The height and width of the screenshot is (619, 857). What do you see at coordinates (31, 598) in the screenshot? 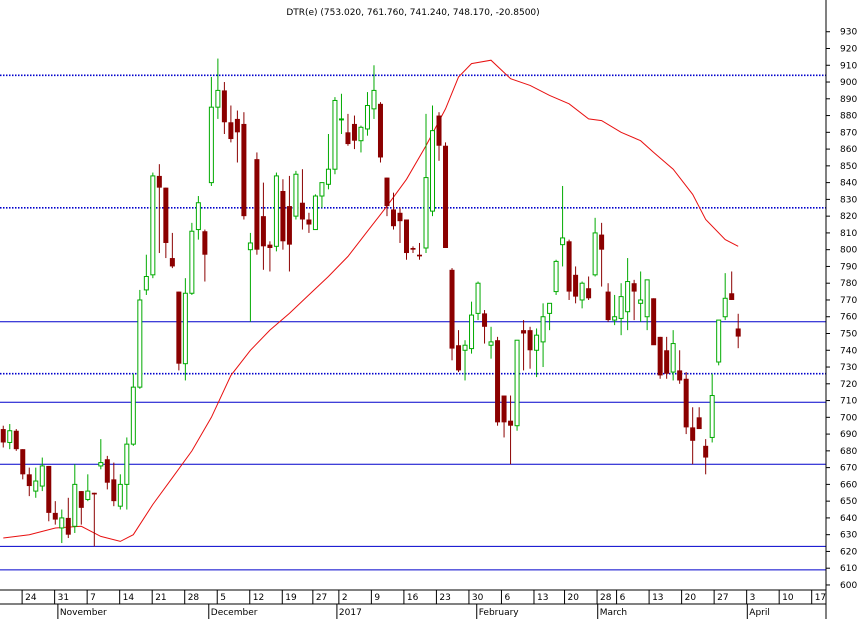
I see `x-tick-label: 24` at bounding box center [31, 598].